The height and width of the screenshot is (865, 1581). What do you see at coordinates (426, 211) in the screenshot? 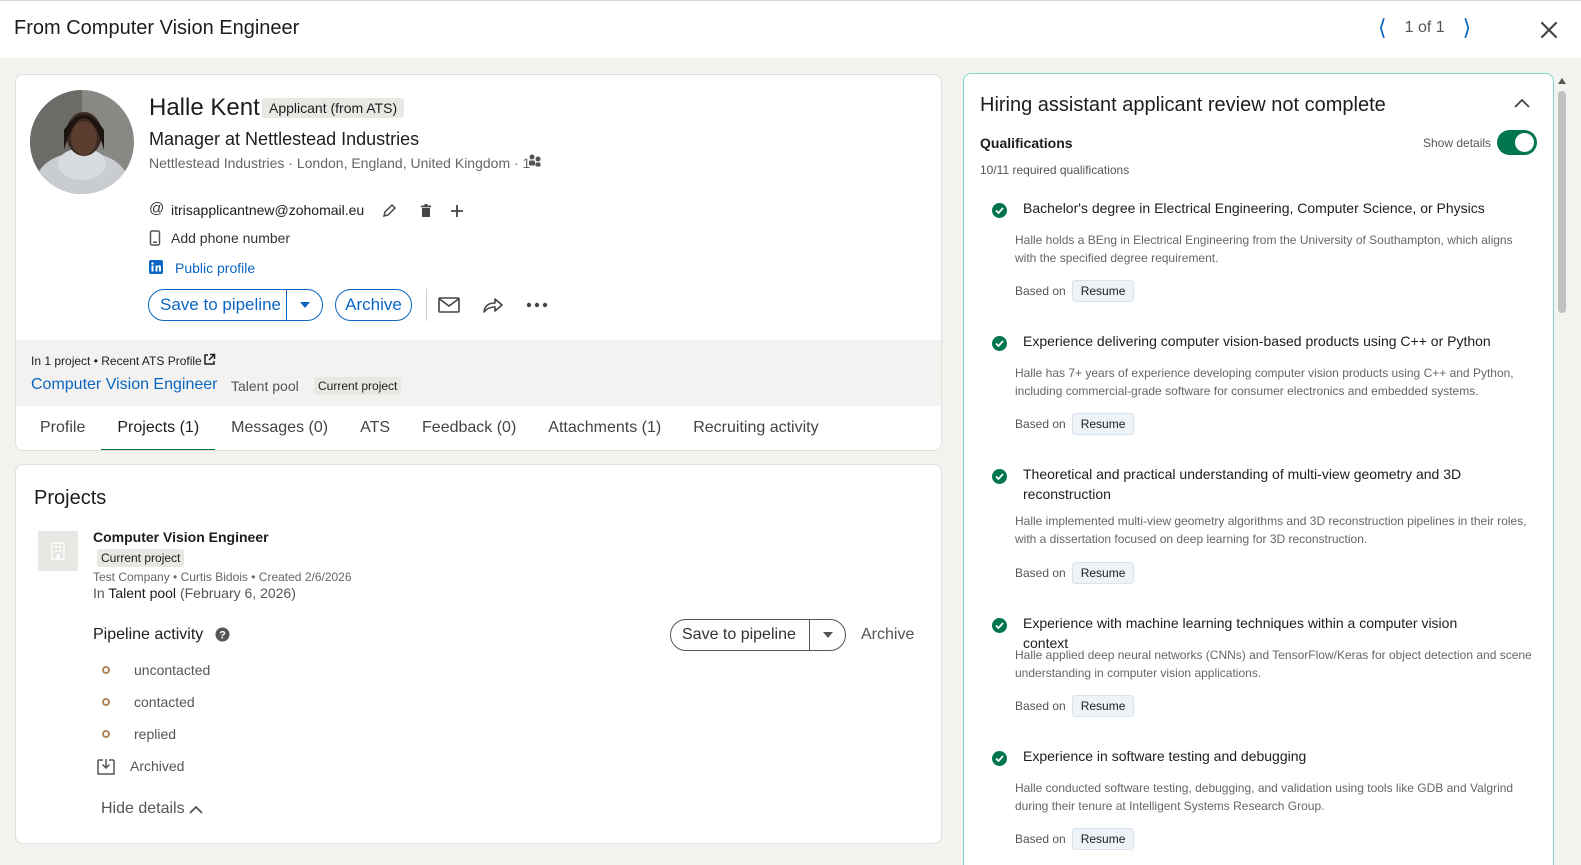
I see `trash-icon` at bounding box center [426, 211].